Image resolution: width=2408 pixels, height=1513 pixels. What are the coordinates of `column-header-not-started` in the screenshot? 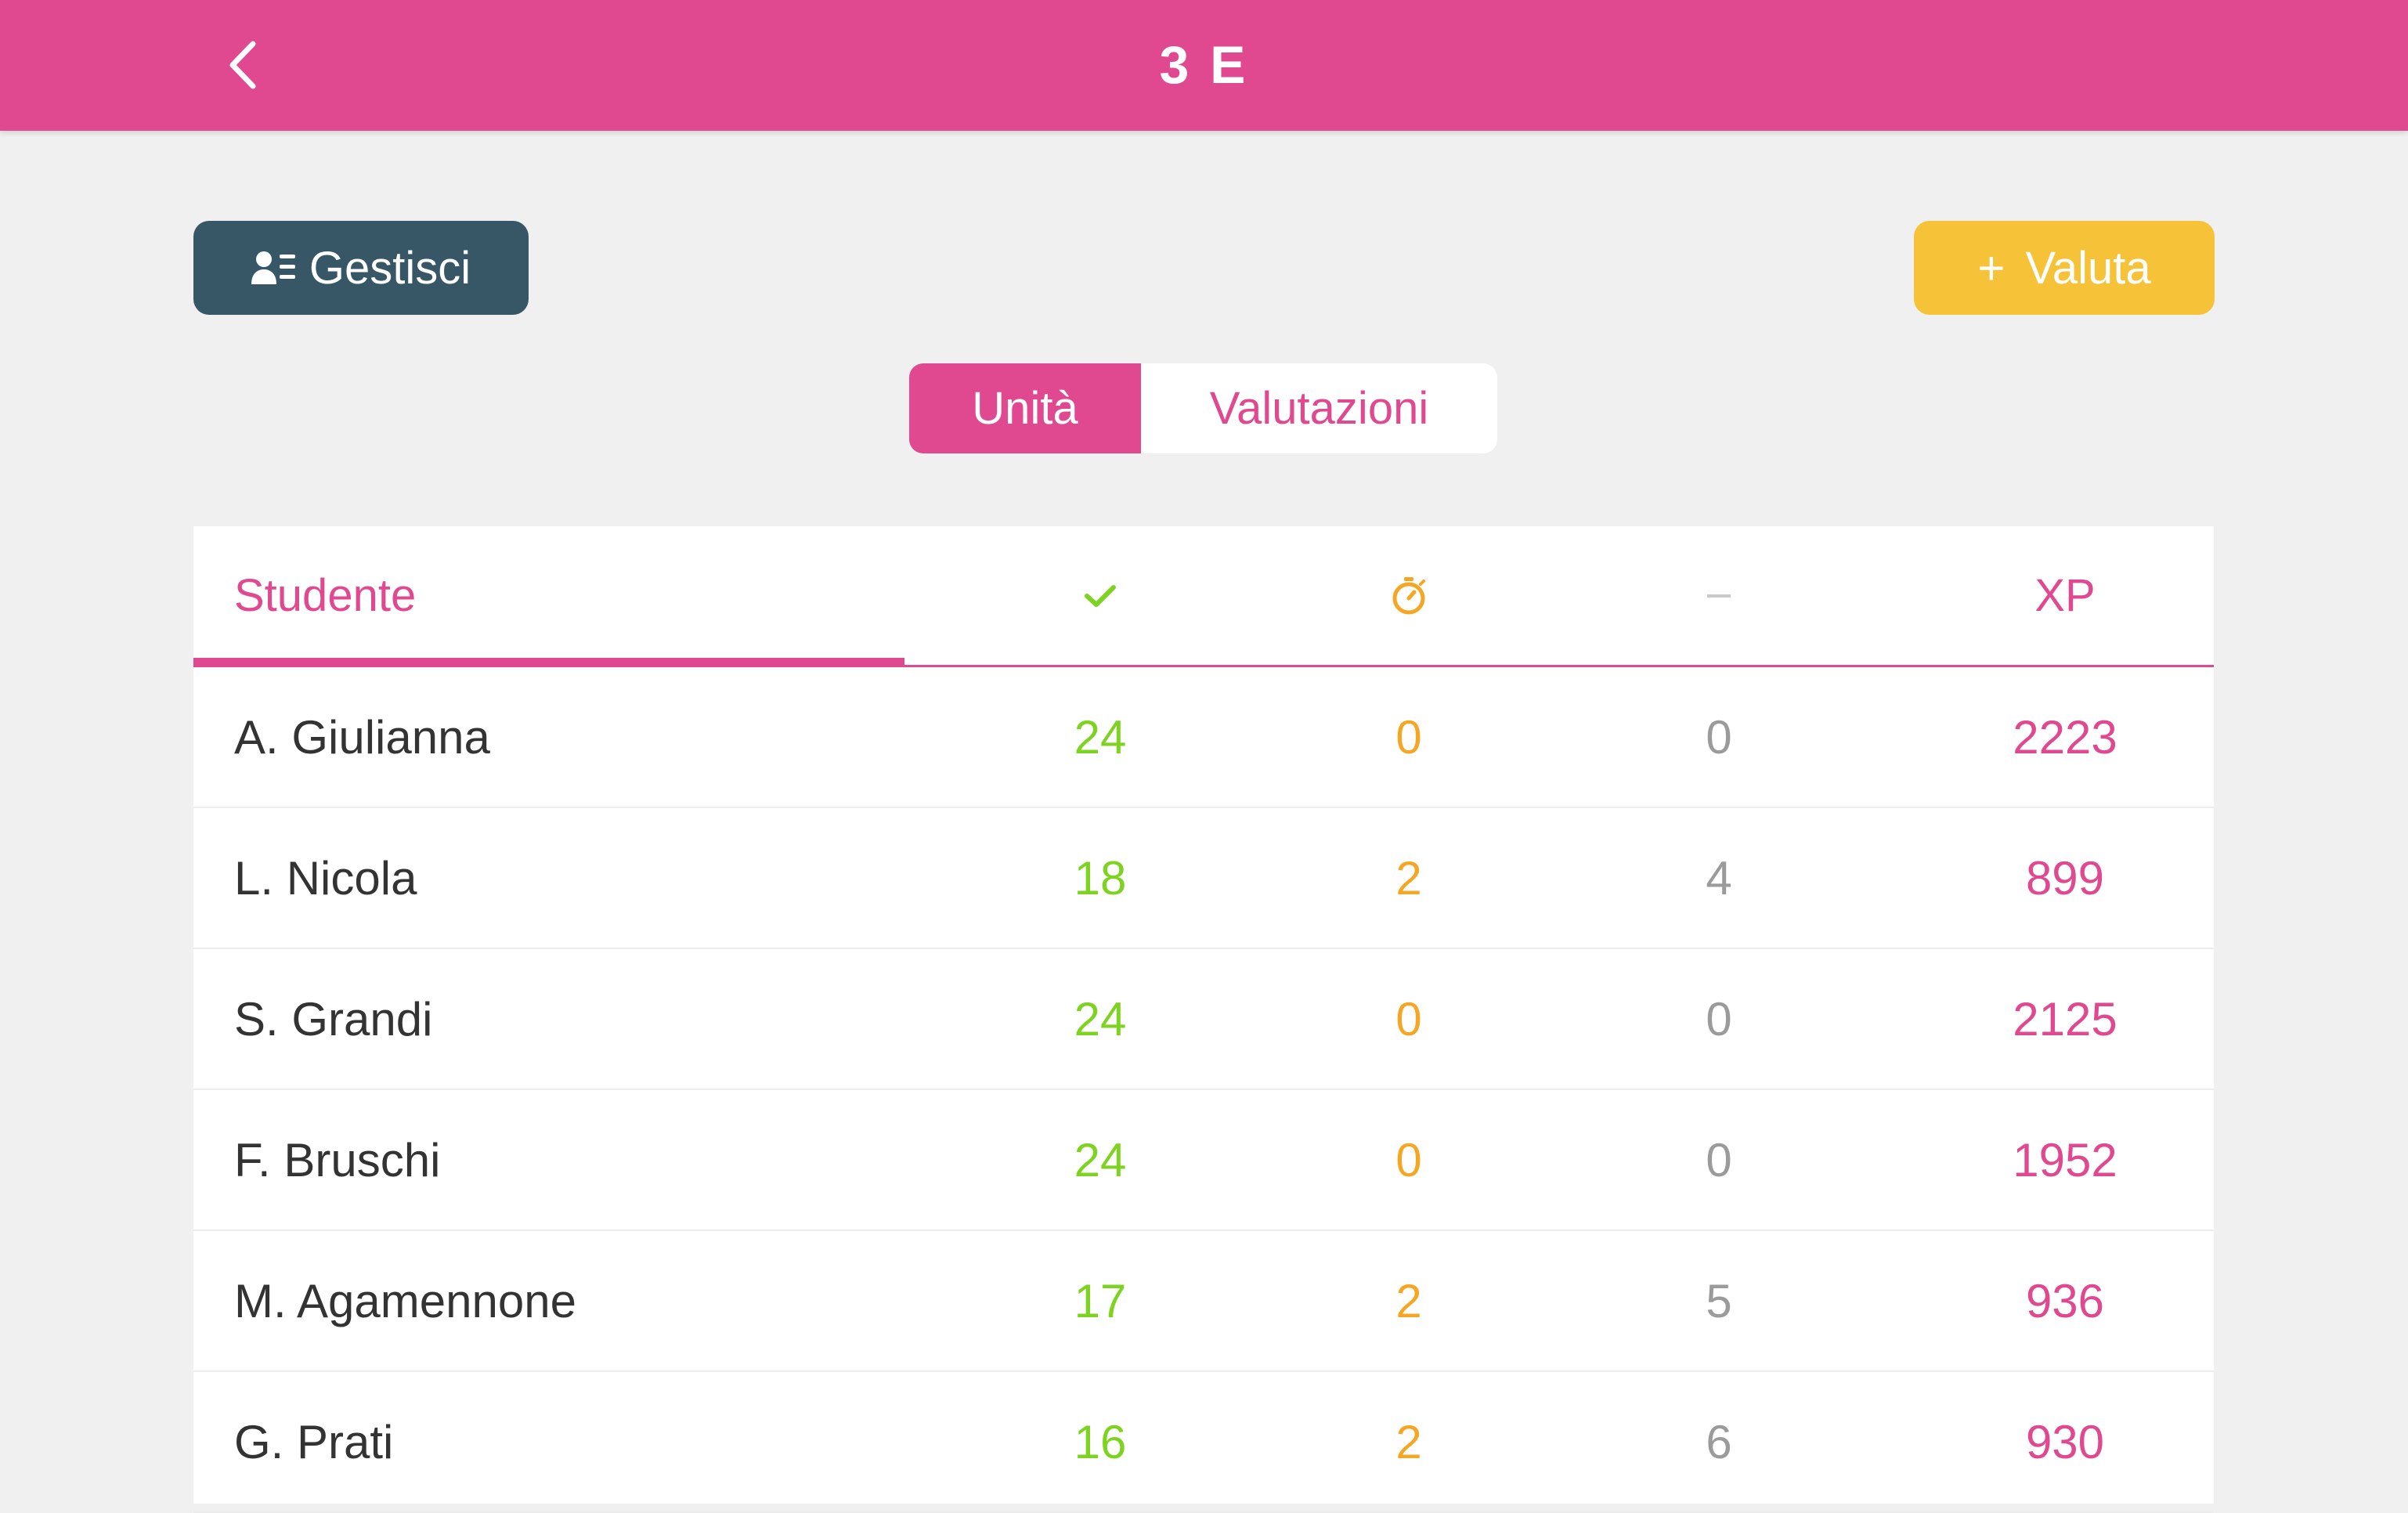 It's located at (1719, 595).